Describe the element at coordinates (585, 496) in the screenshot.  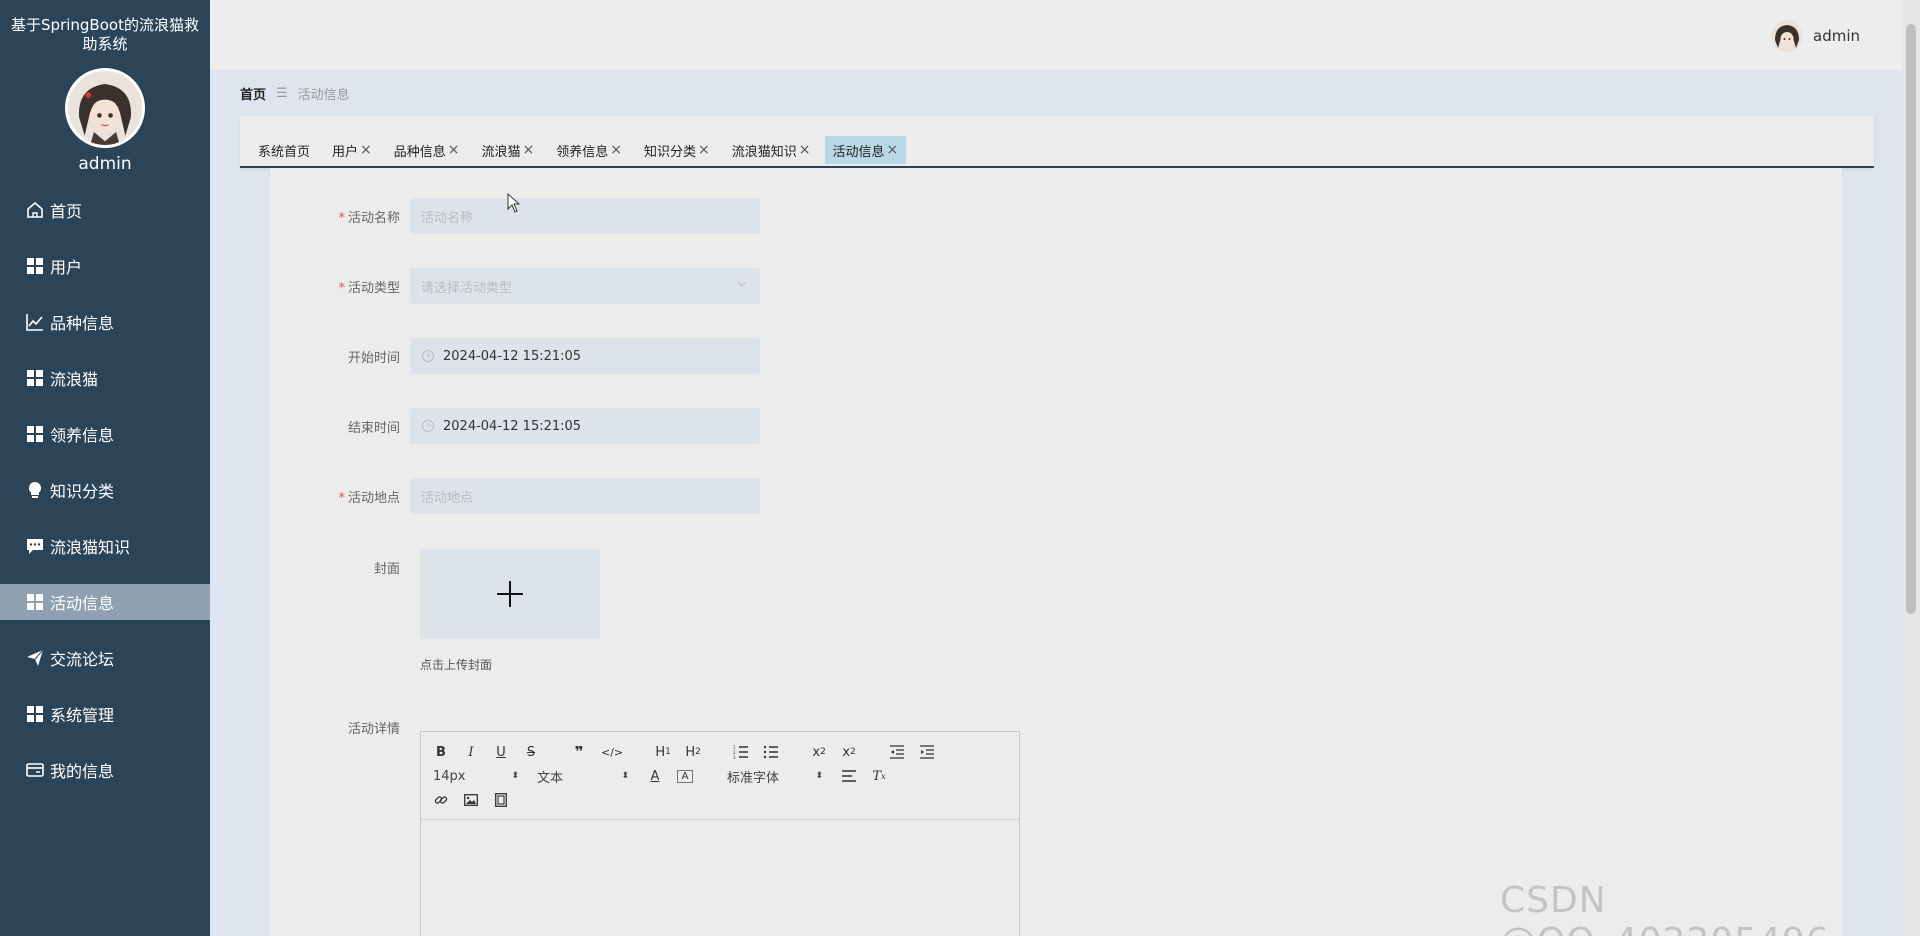
I see `activity-place-input: 活动地点` at that location.